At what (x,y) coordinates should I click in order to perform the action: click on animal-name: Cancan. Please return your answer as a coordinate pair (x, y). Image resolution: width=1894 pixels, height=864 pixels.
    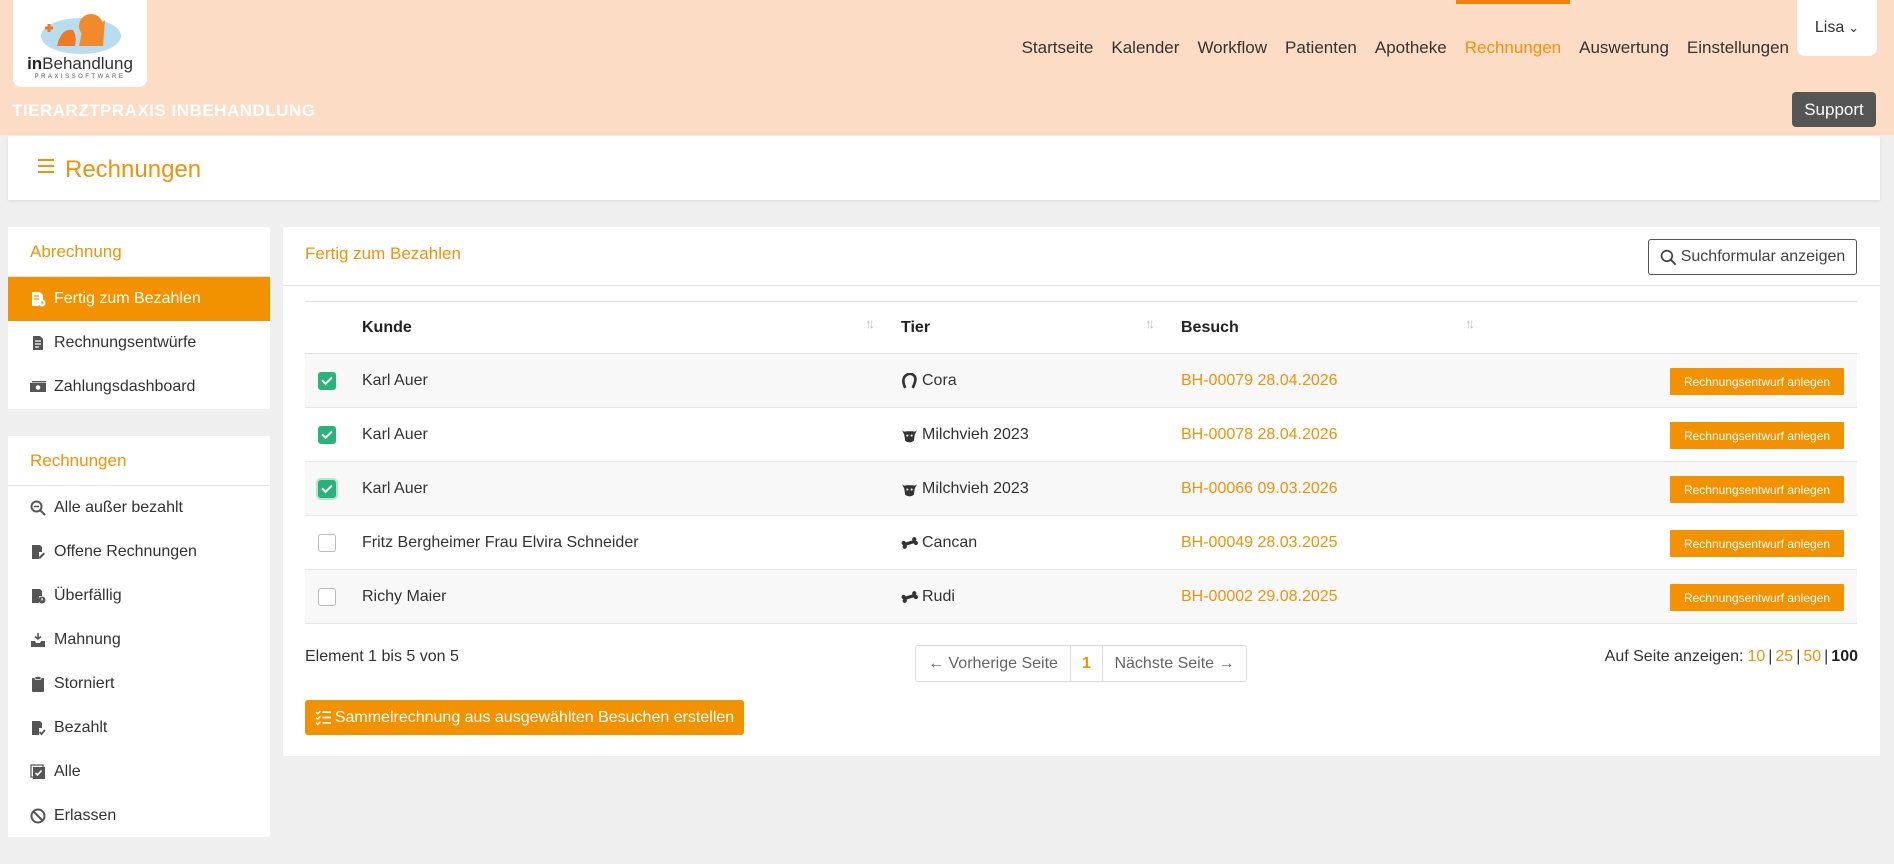
    Looking at the image, I should click on (950, 542).